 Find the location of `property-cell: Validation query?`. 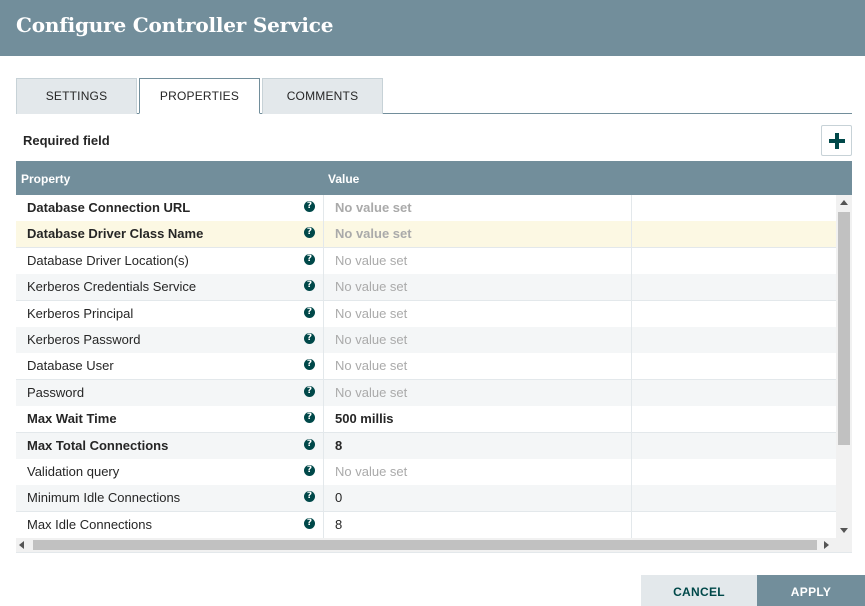

property-cell: Validation query? is located at coordinates (170, 472).